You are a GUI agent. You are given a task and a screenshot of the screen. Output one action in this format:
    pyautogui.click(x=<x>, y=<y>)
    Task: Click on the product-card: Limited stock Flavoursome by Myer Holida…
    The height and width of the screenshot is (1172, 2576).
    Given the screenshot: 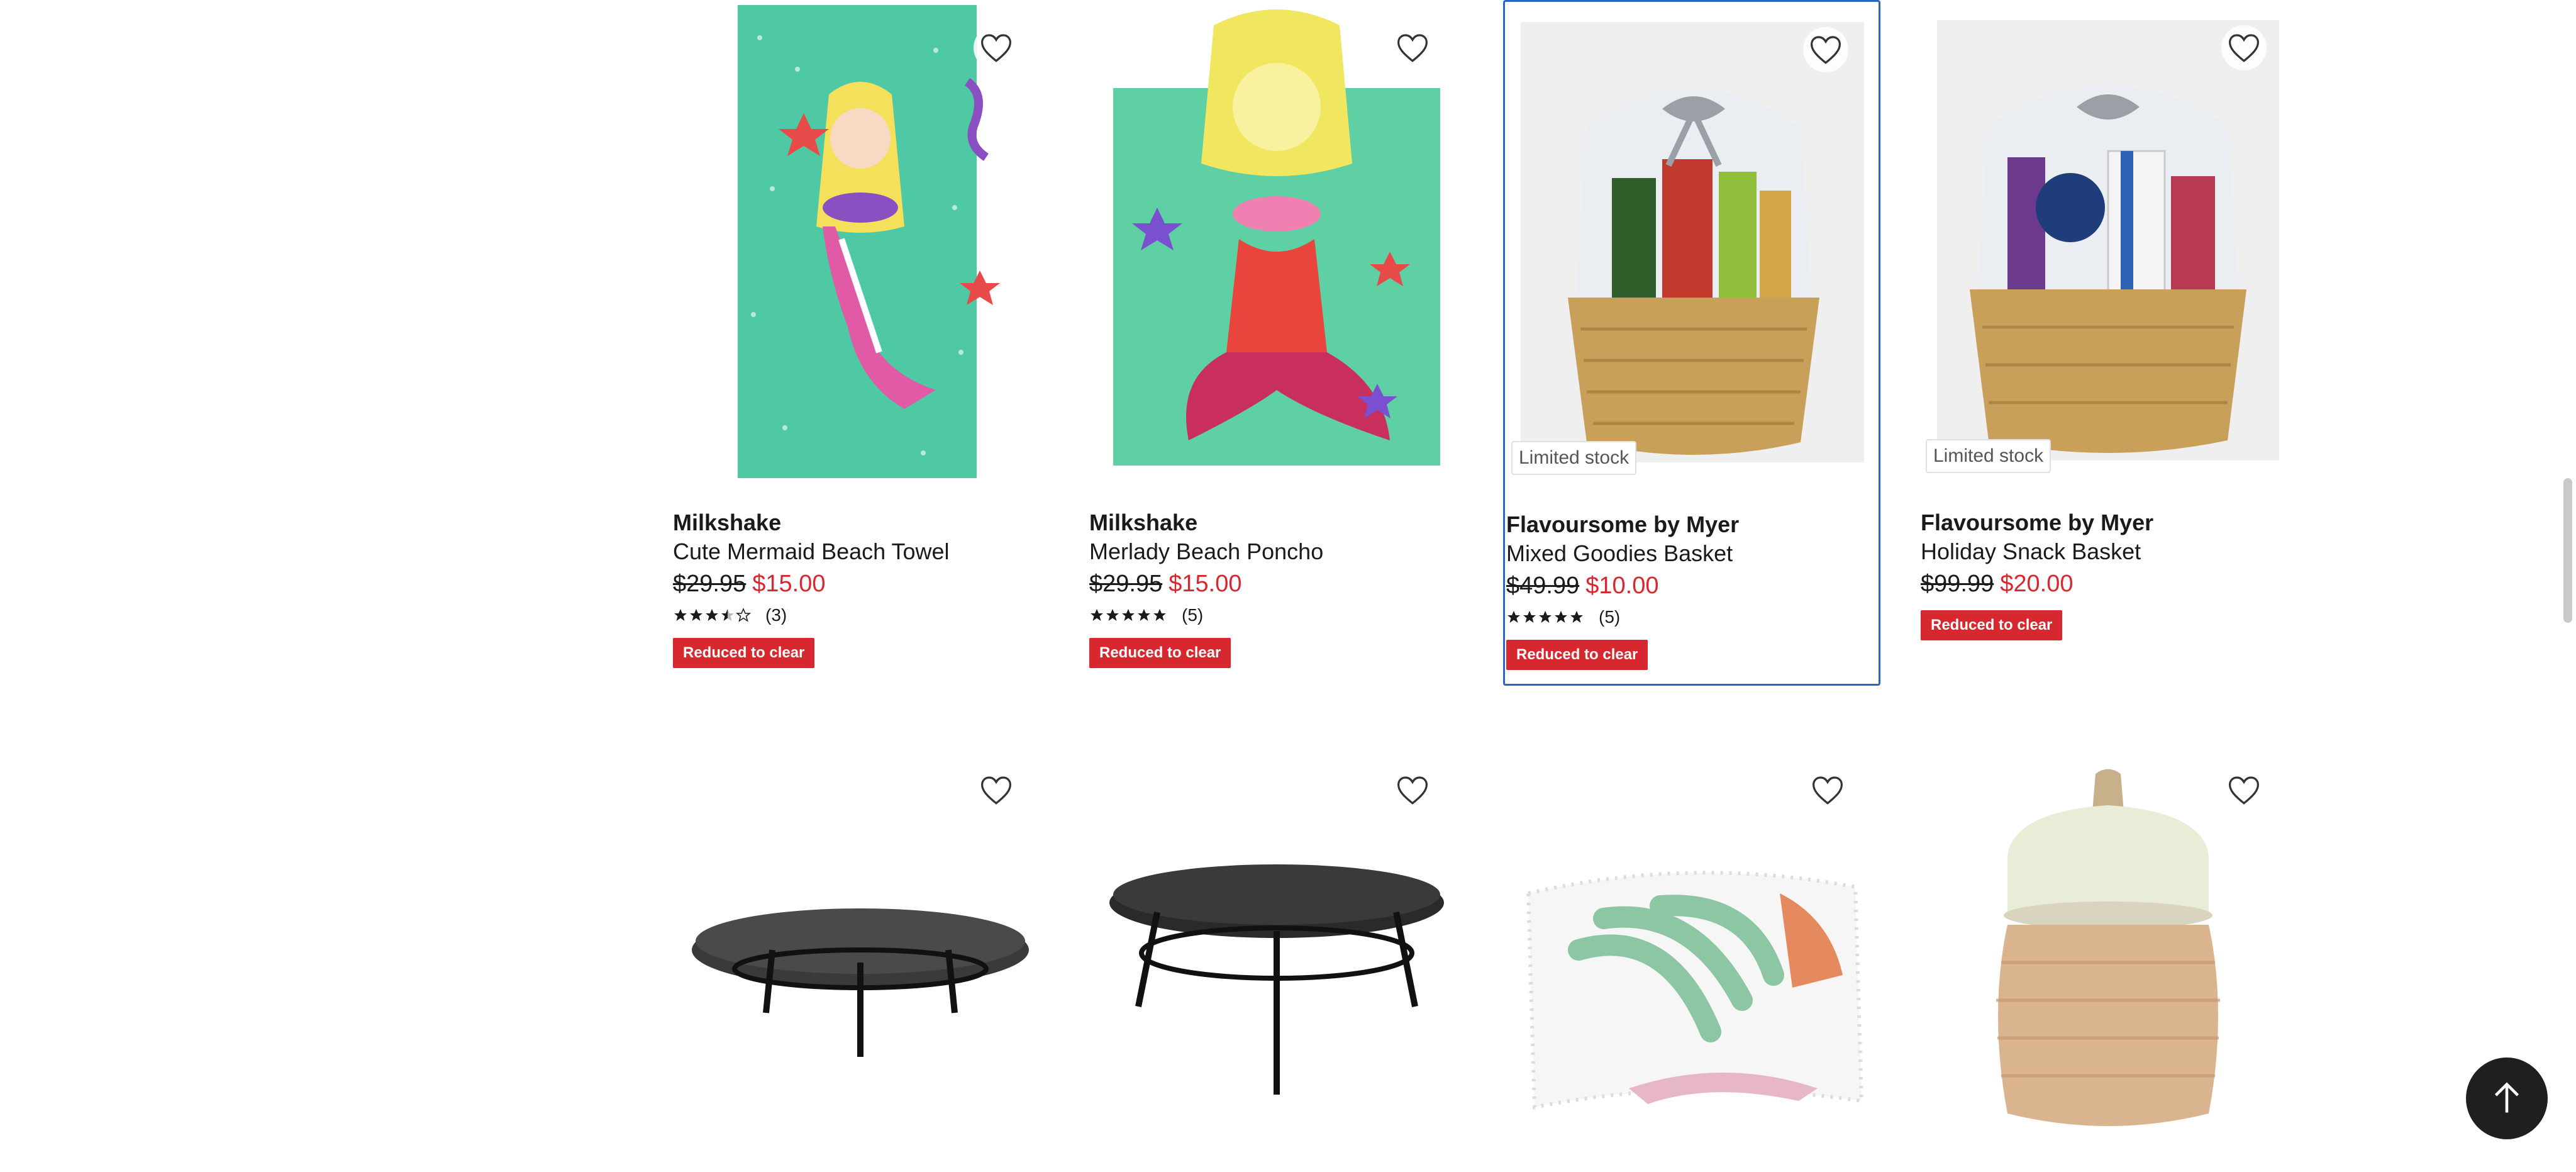 What is the action you would take?
    pyautogui.click(x=2108, y=343)
    